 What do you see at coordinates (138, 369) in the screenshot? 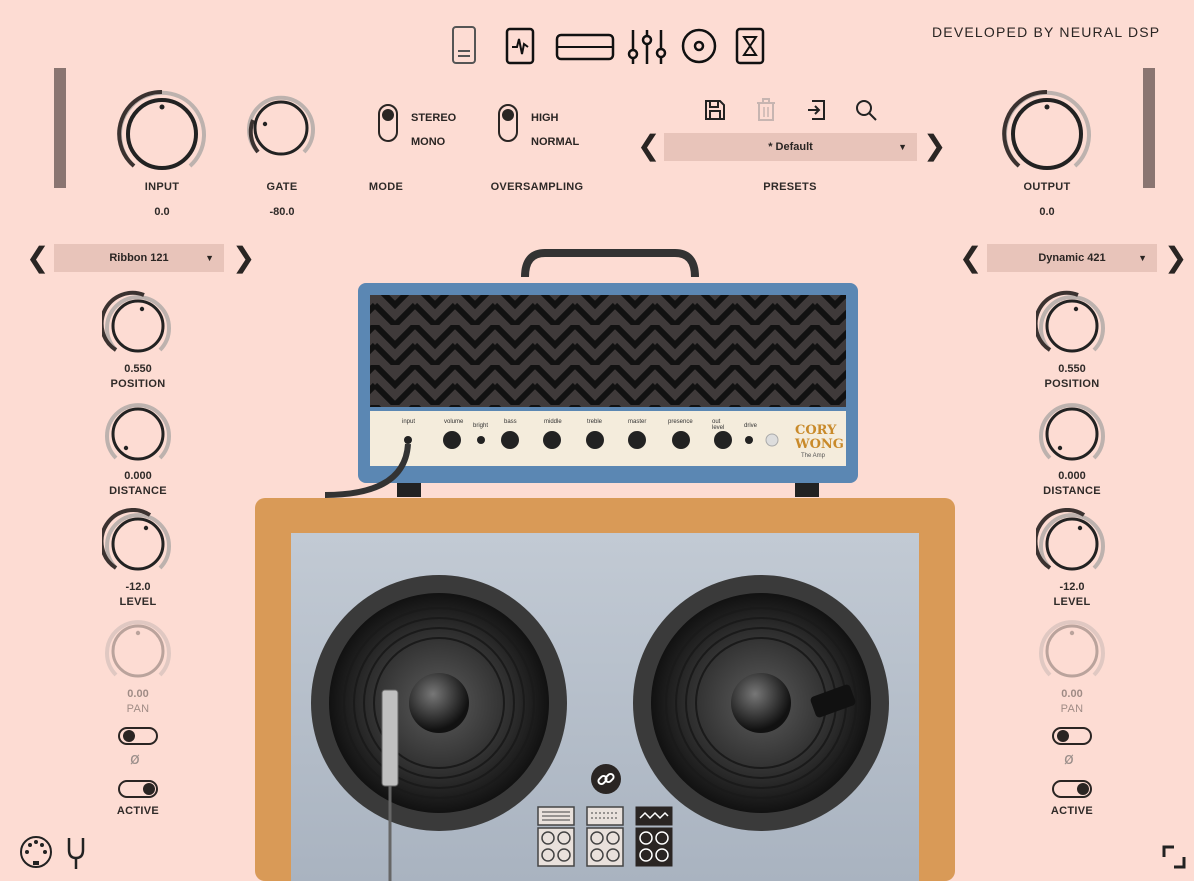
I see `mic-left-position-value: 0.550` at bounding box center [138, 369].